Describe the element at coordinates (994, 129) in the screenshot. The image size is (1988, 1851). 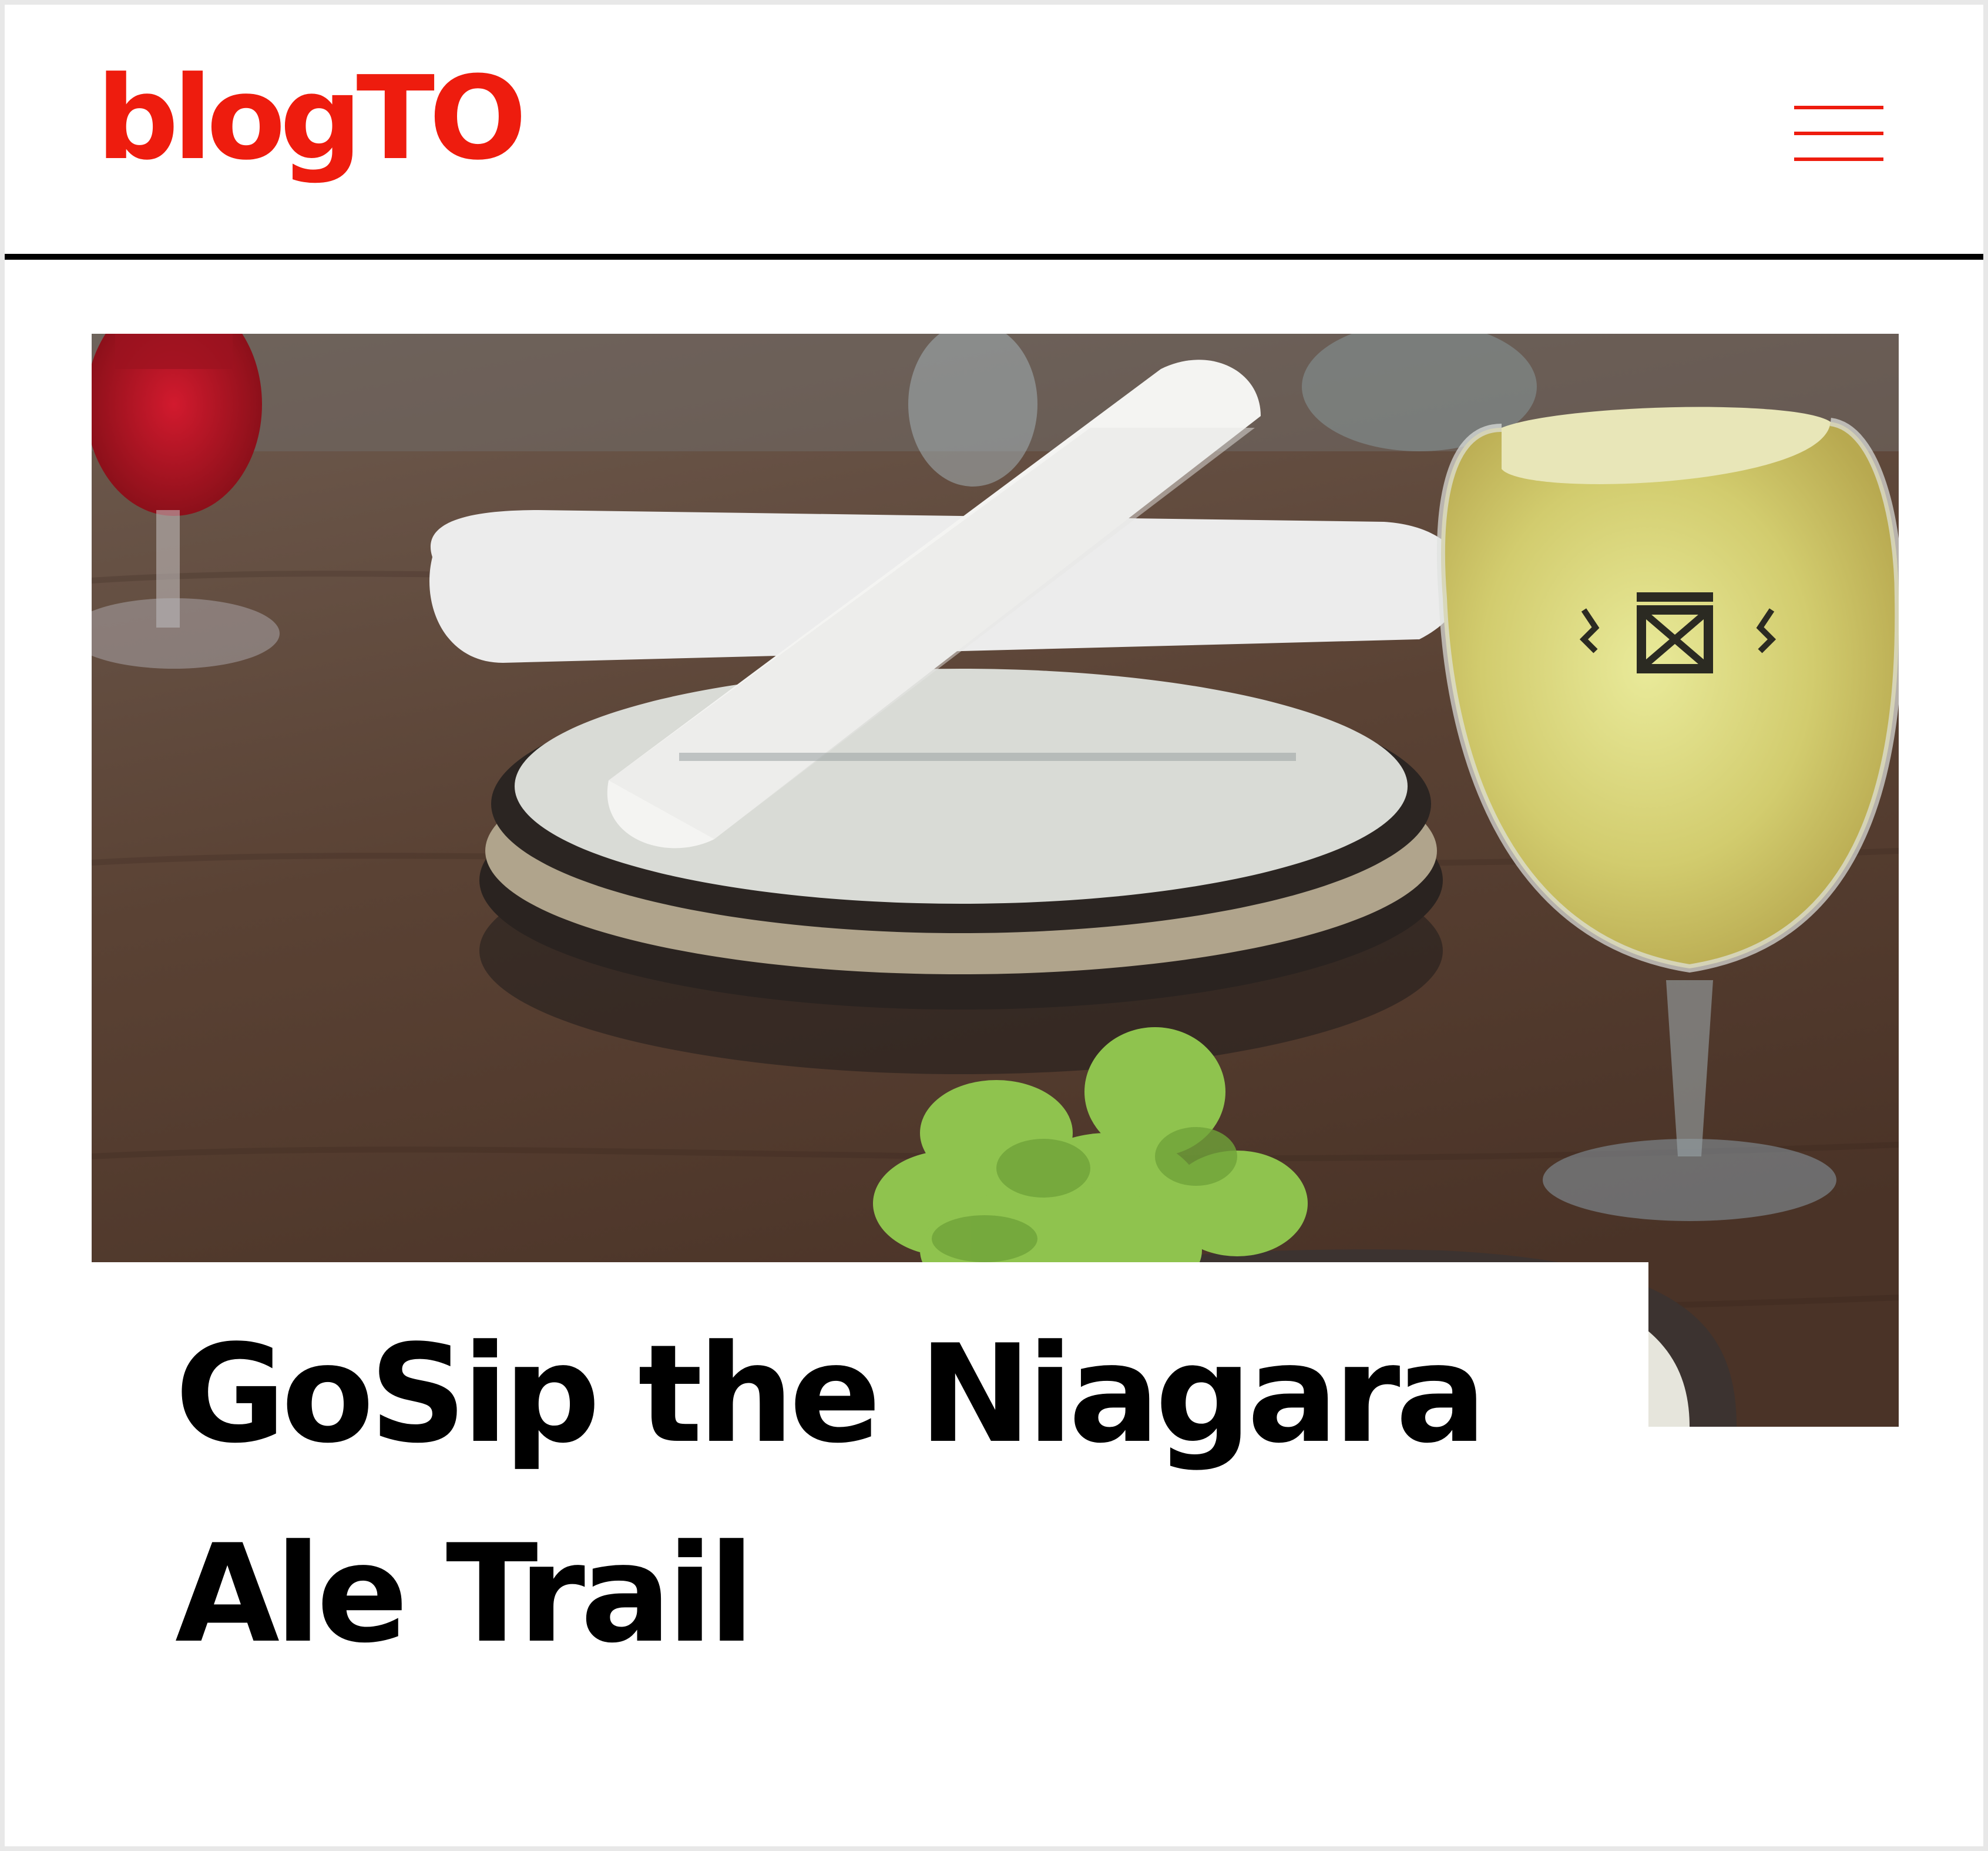
I see `site-header: blogTO` at that location.